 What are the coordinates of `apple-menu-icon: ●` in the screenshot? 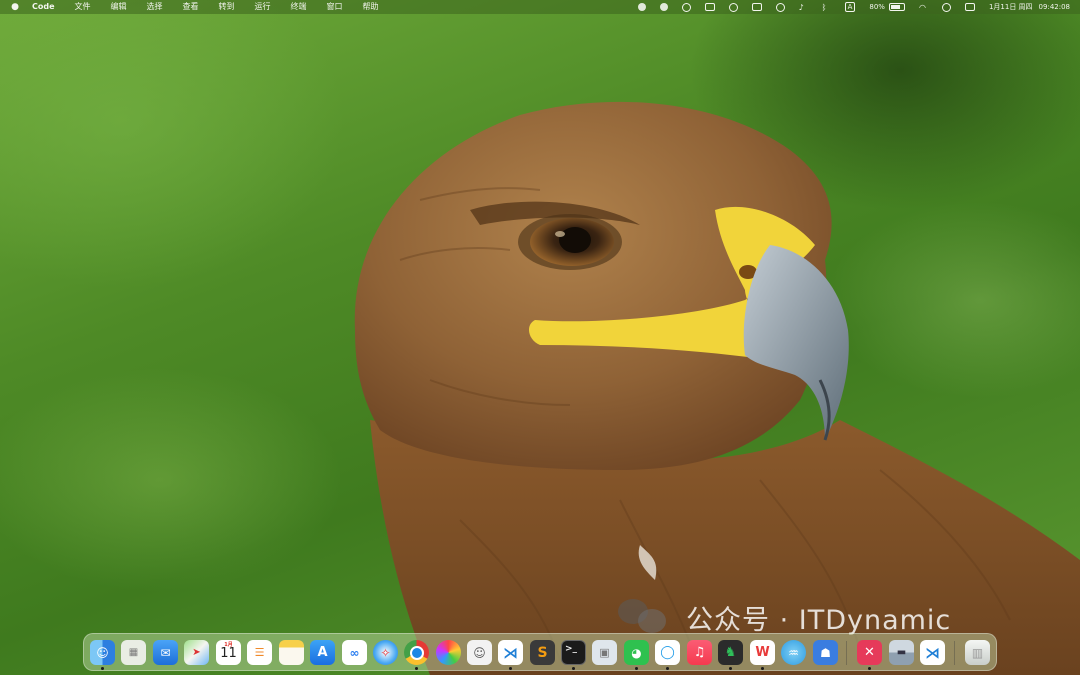 It's located at (15, 7).